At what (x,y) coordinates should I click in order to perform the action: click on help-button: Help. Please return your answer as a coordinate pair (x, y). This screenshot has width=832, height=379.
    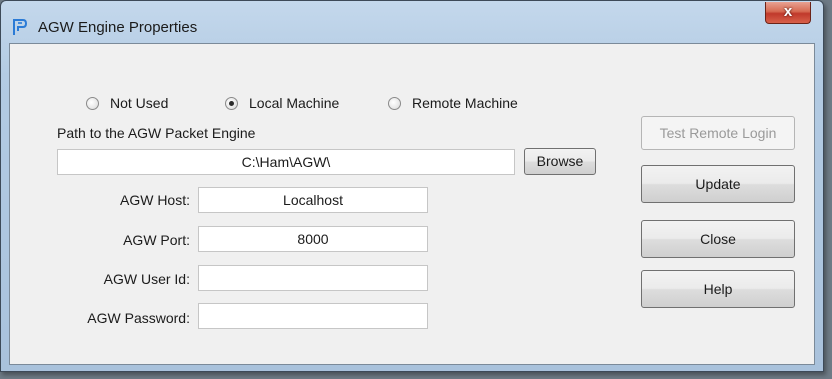
    Looking at the image, I should click on (718, 289).